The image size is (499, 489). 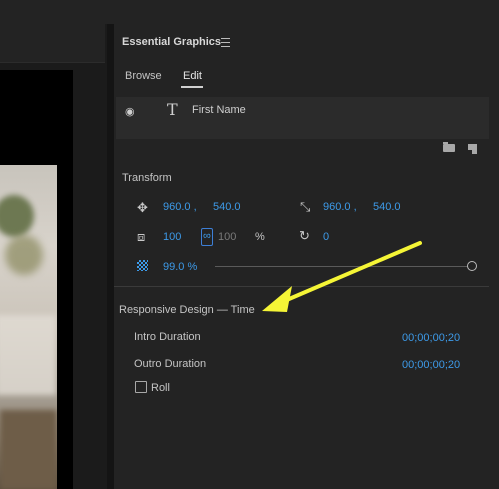 What do you see at coordinates (260, 237) in the screenshot?
I see `scale-unit: %` at bounding box center [260, 237].